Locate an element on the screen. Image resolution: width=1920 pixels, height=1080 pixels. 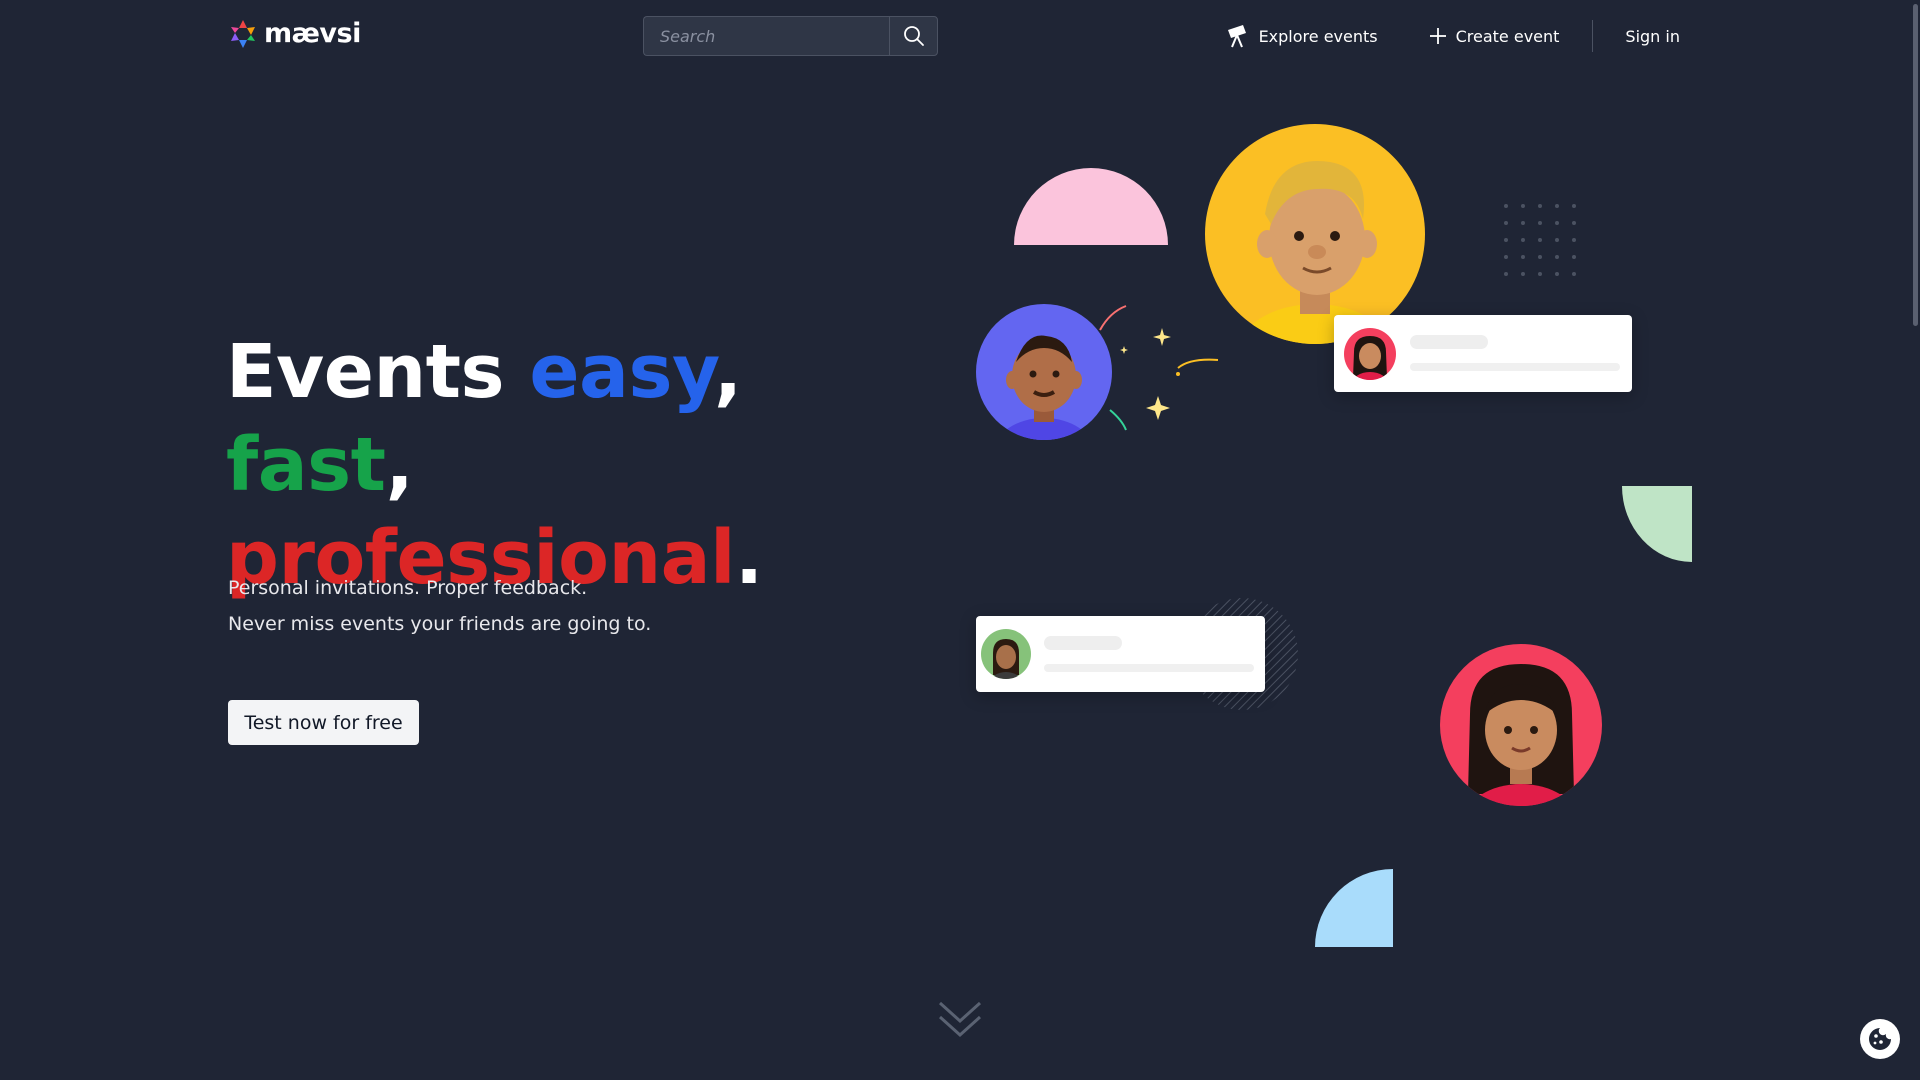
brand-logo: mævsi is located at coordinates (294, 33).